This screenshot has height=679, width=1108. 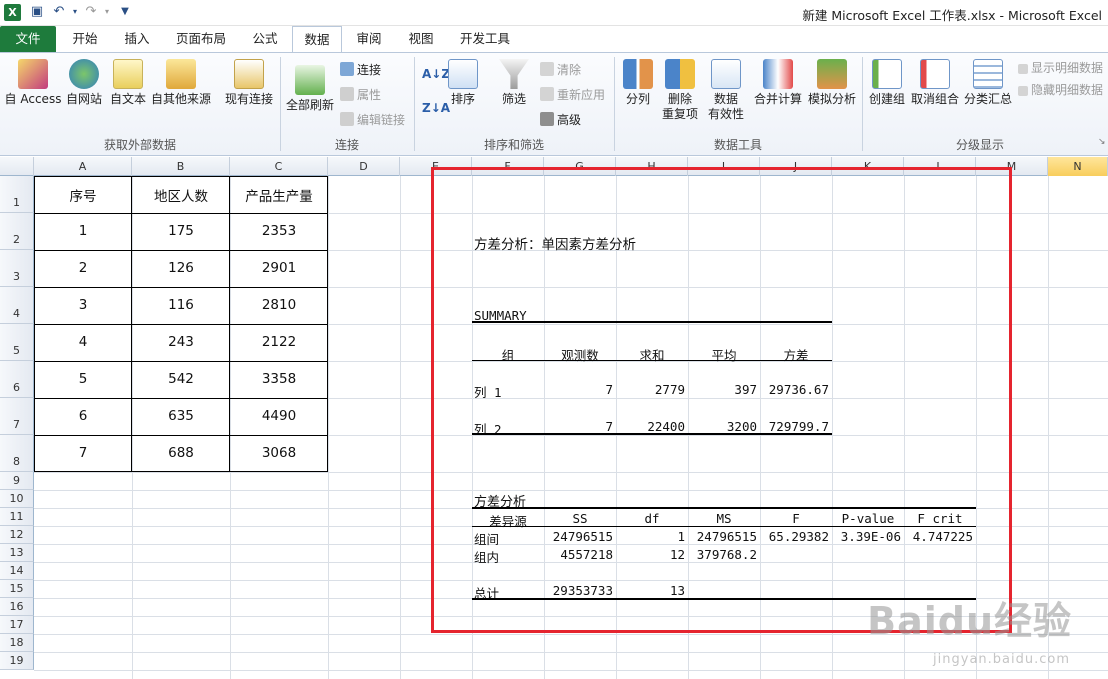 I want to click on row-header: 11, so click(x=17, y=517).